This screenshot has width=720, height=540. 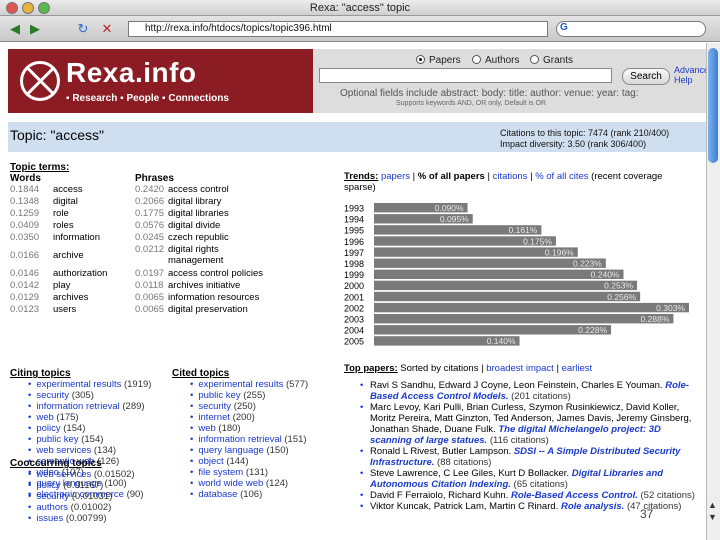 What do you see at coordinates (217, 494) in the screenshot?
I see `topic-link: database` at bounding box center [217, 494].